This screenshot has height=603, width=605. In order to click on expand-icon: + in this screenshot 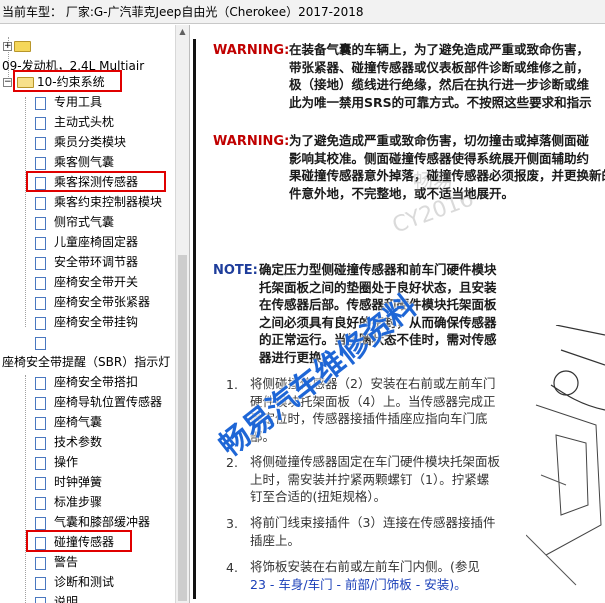, I will do `click(7, 46)`.